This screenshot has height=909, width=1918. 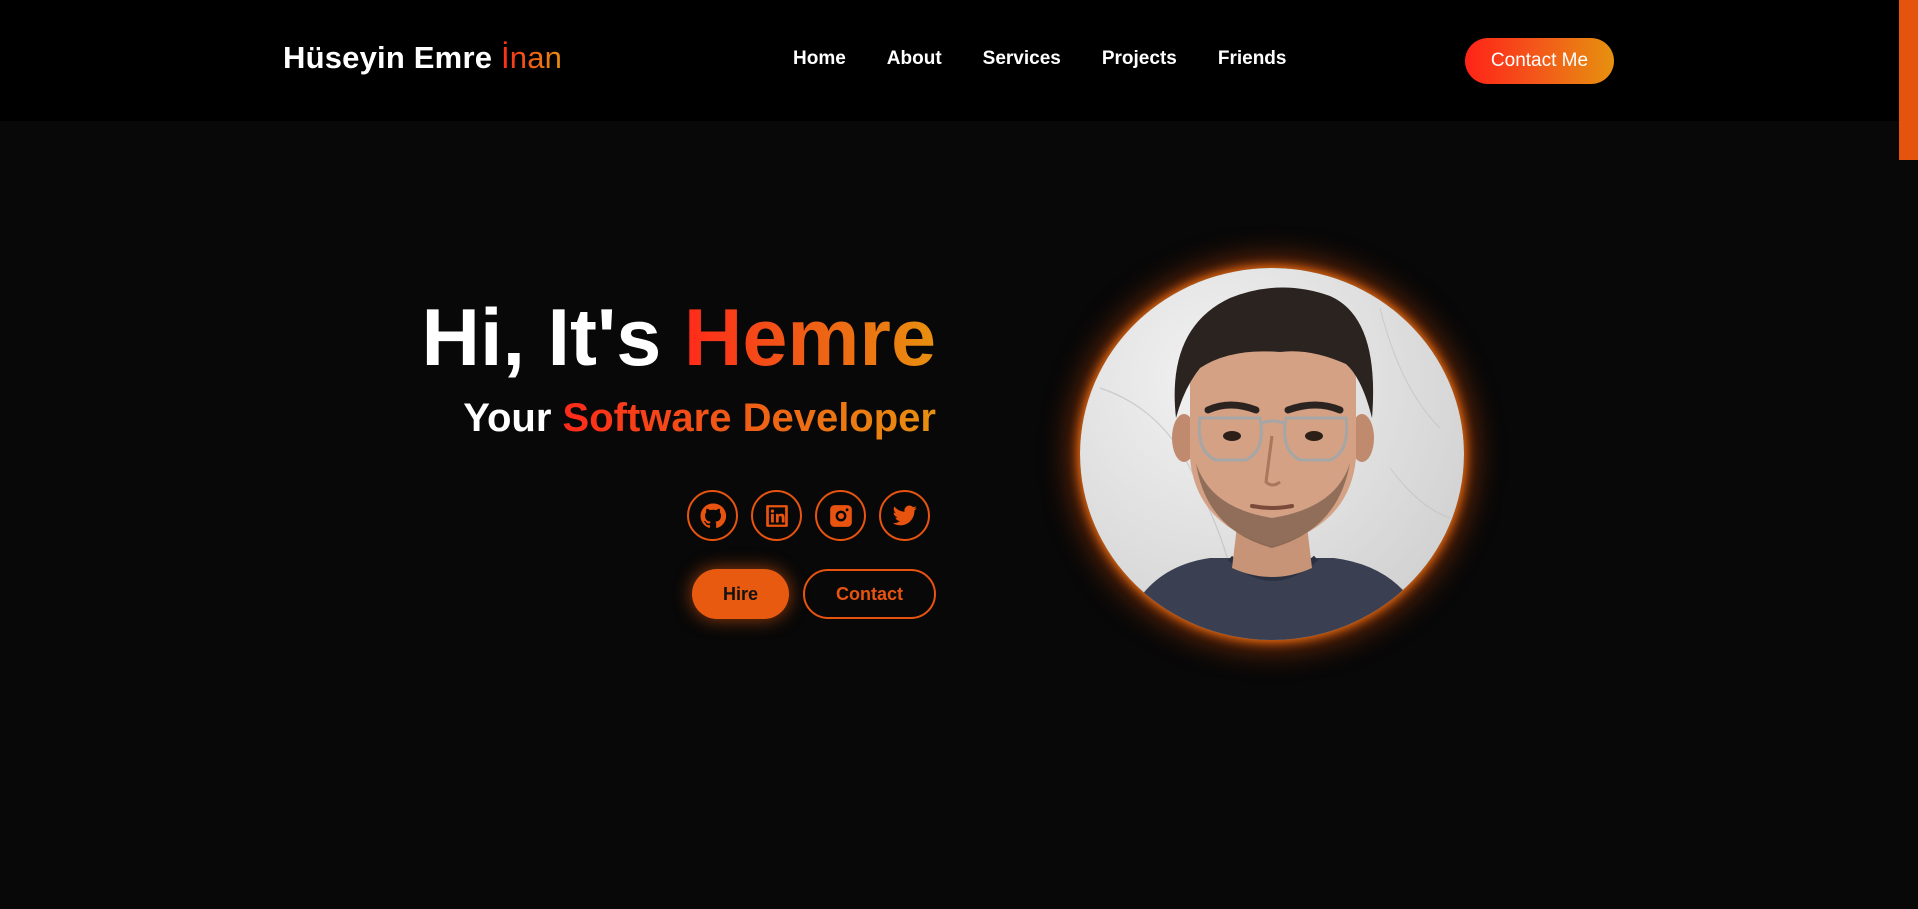 What do you see at coordinates (914, 61) in the screenshot?
I see `nav-about: About` at bounding box center [914, 61].